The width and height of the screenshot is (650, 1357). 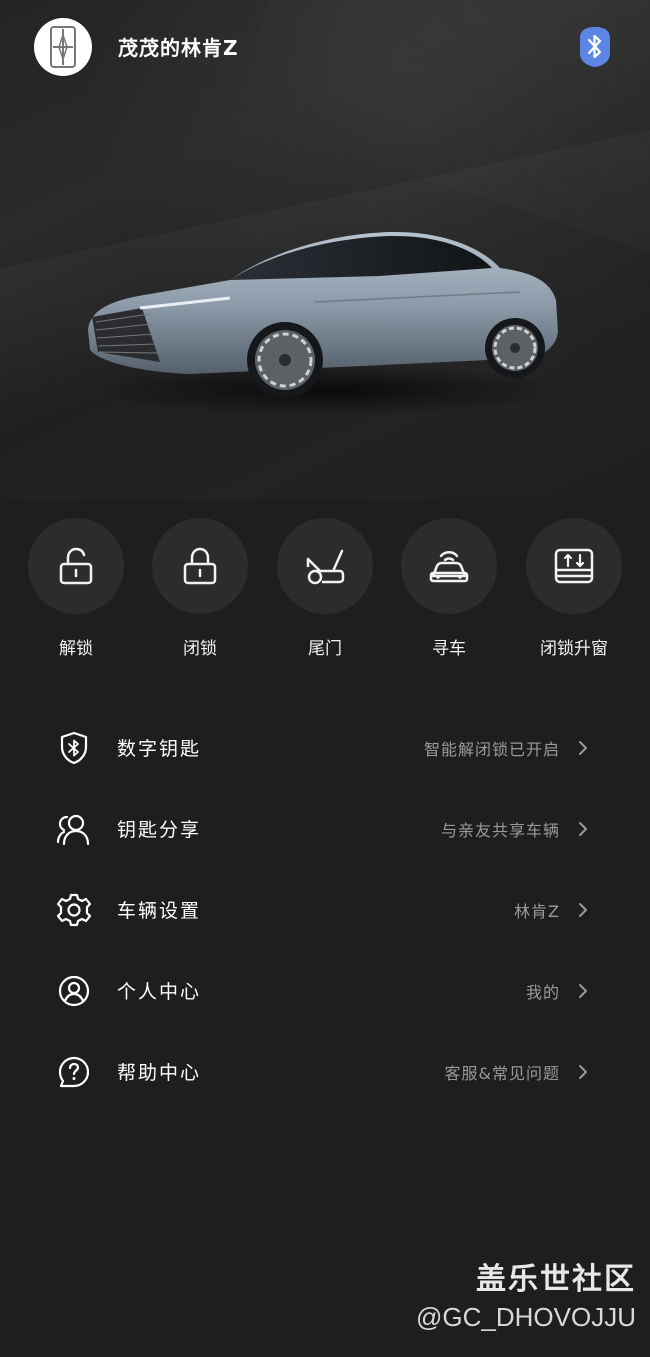 I want to click on bluetooth-shield-icon, so click(x=74, y=748).